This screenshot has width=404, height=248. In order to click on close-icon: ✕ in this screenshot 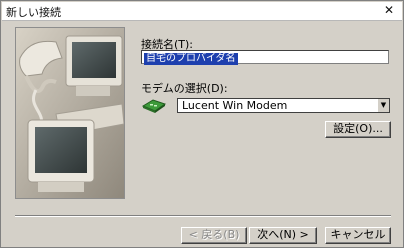, I will do `click(389, 10)`.